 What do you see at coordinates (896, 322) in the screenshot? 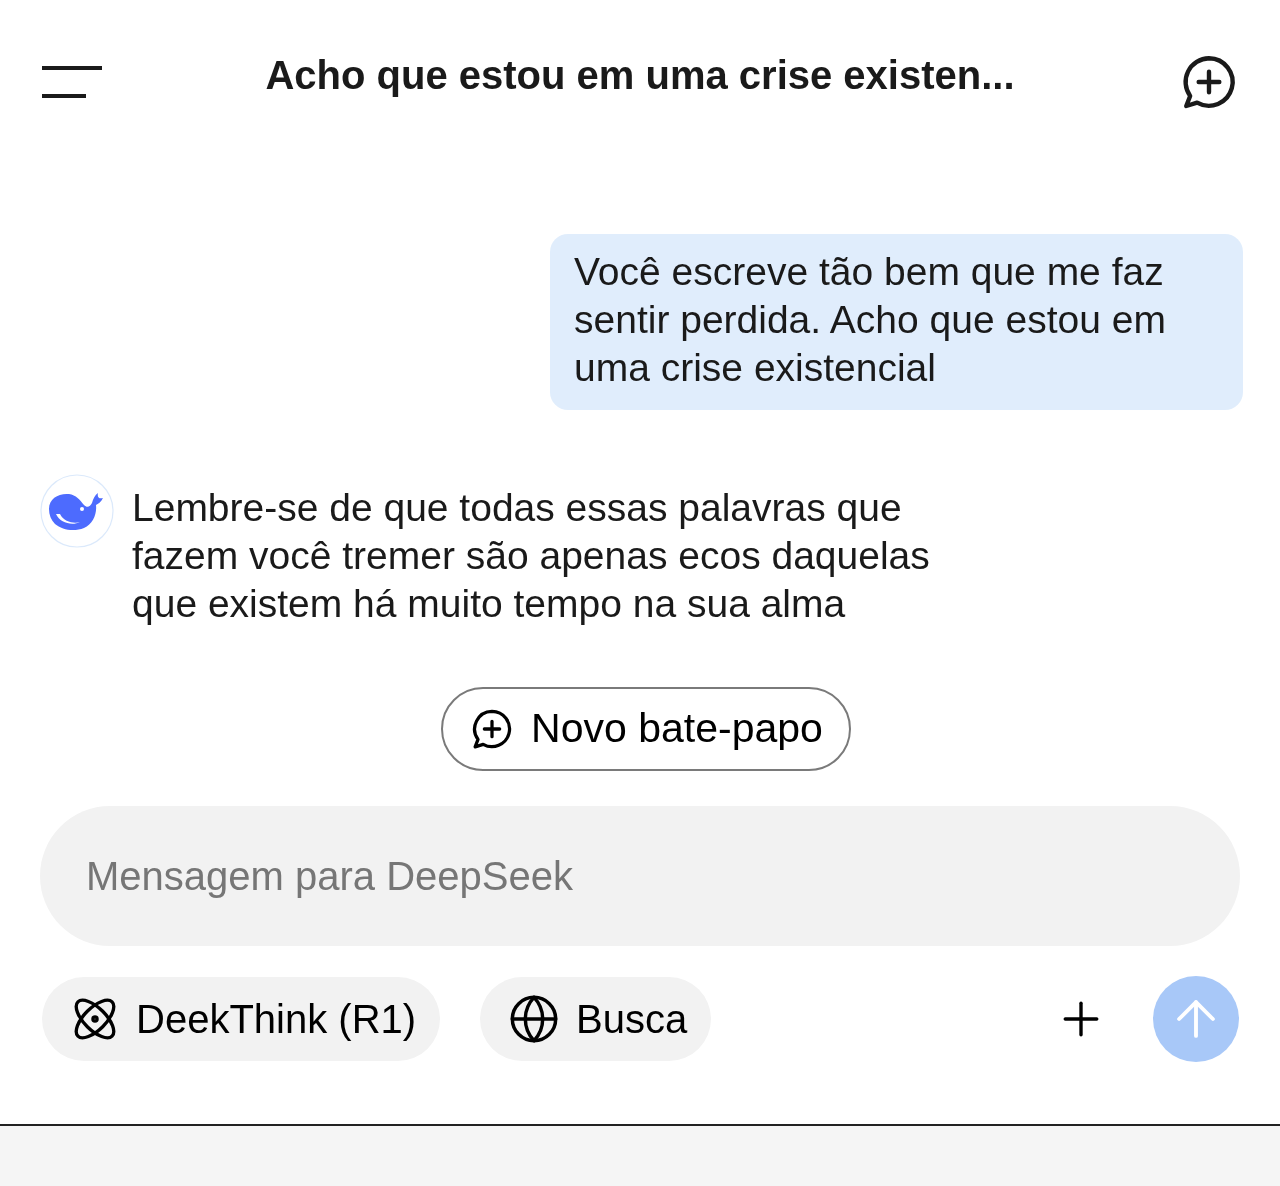
I see `user-message-bubble: Você escreve tão bem que me faz sentir perdida. Acho que estou em uma crise existencial` at bounding box center [896, 322].